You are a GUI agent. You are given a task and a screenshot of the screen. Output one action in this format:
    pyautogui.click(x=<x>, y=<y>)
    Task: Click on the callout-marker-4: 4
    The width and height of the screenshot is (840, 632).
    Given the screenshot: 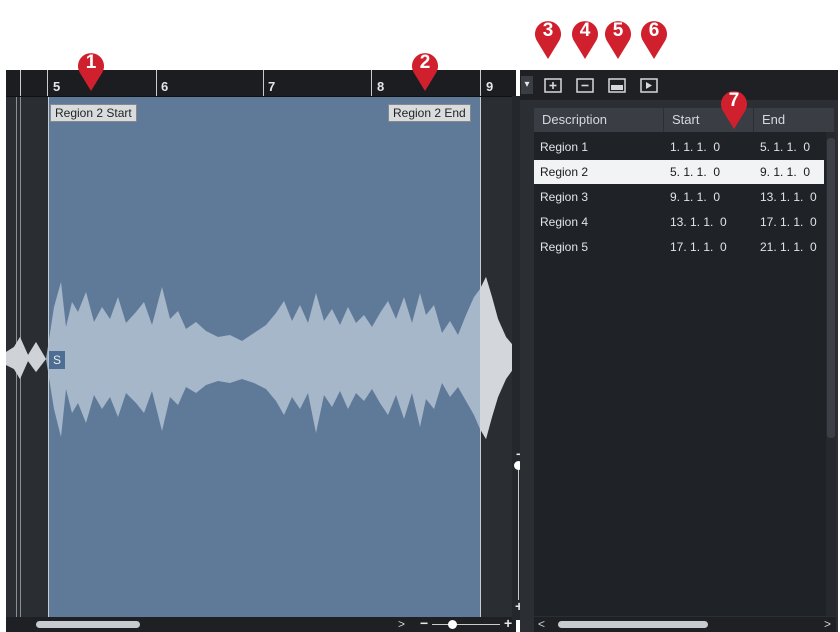 What is the action you would take?
    pyautogui.click(x=585, y=38)
    